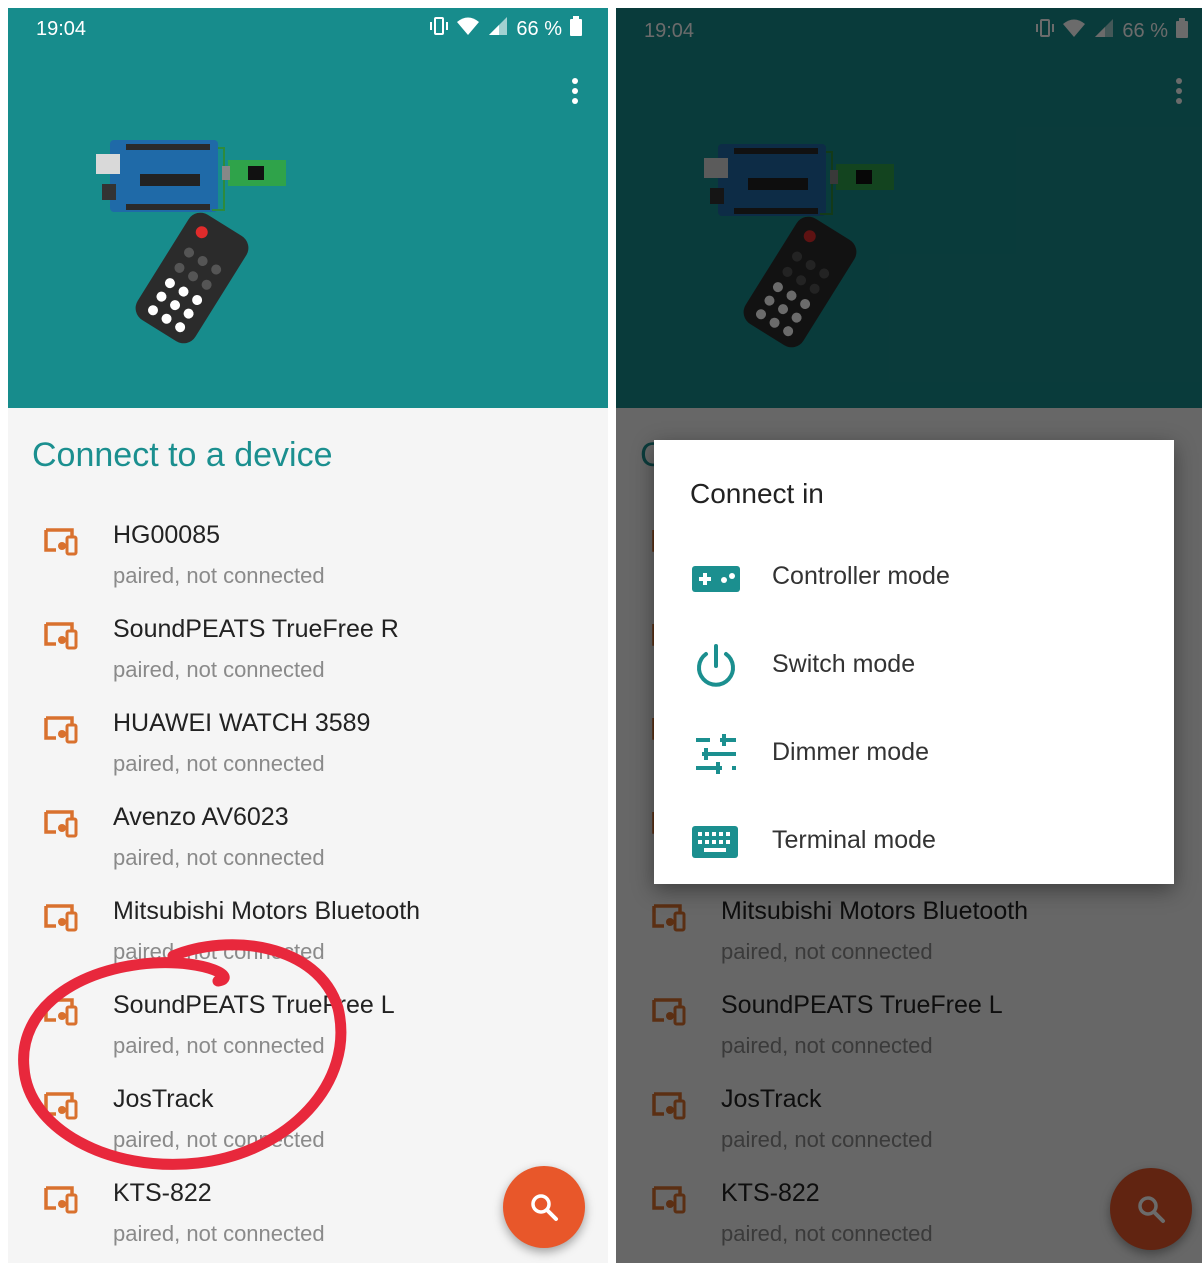 The height and width of the screenshot is (1263, 1202). I want to click on switch-mode-option: Switch mode, so click(914, 666).